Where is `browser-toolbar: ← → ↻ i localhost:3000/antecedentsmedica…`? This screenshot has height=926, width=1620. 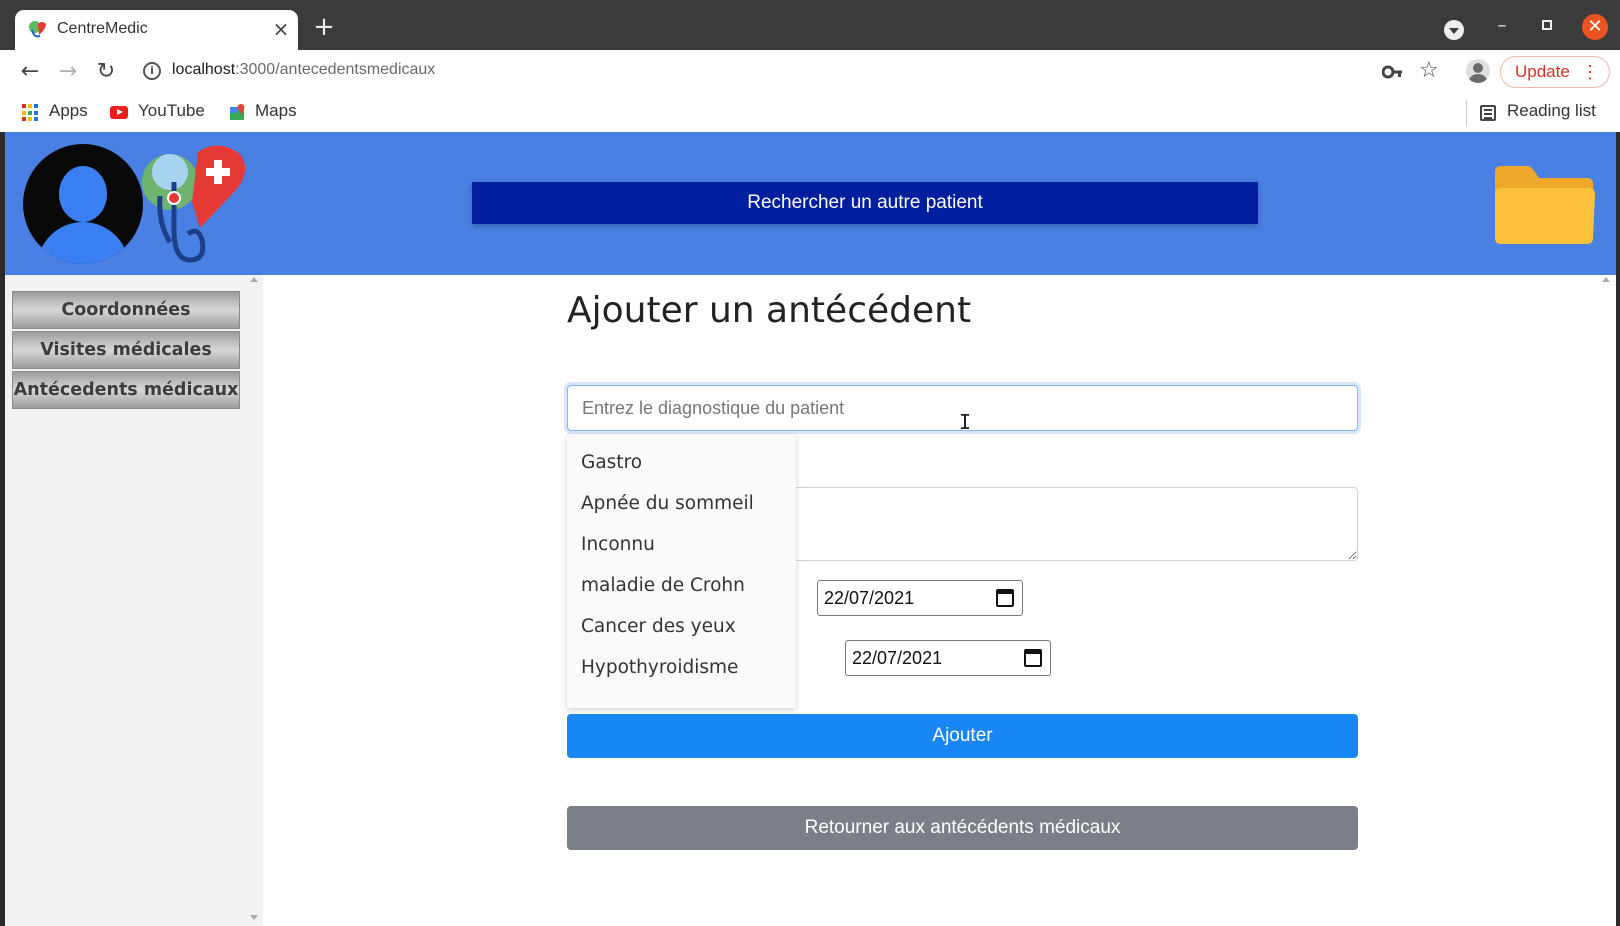
browser-toolbar: ← → ↻ i localhost:3000/antecedentsmedica… is located at coordinates (810, 72).